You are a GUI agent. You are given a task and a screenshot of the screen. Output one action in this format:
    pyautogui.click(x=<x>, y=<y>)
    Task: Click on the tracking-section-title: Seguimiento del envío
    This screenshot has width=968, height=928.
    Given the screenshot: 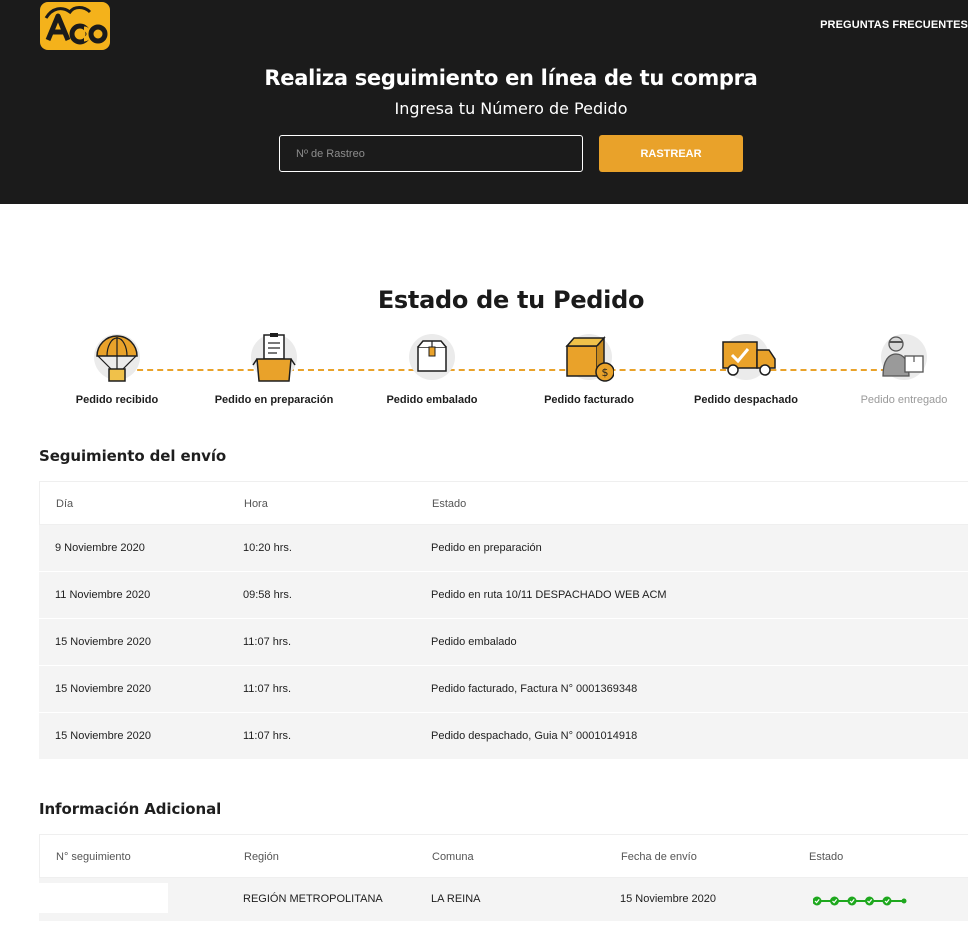 What is the action you would take?
    pyautogui.click(x=133, y=456)
    